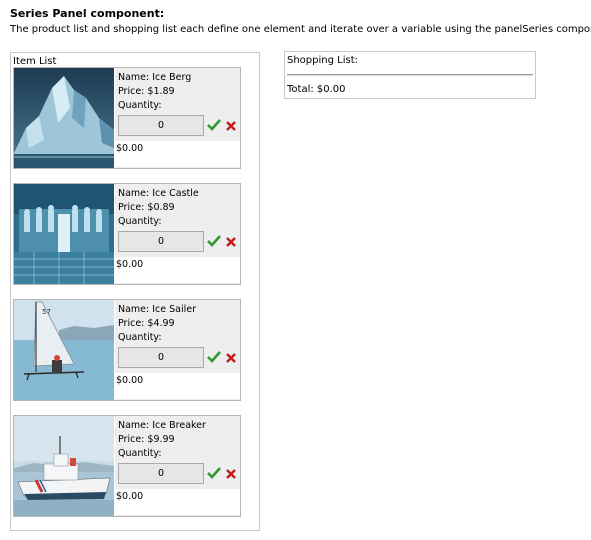 Image resolution: width=591 pixels, height=540 pixels. Describe the element at coordinates (162, 425) in the screenshot. I see `item-name: Name: Ice Breaker` at that location.